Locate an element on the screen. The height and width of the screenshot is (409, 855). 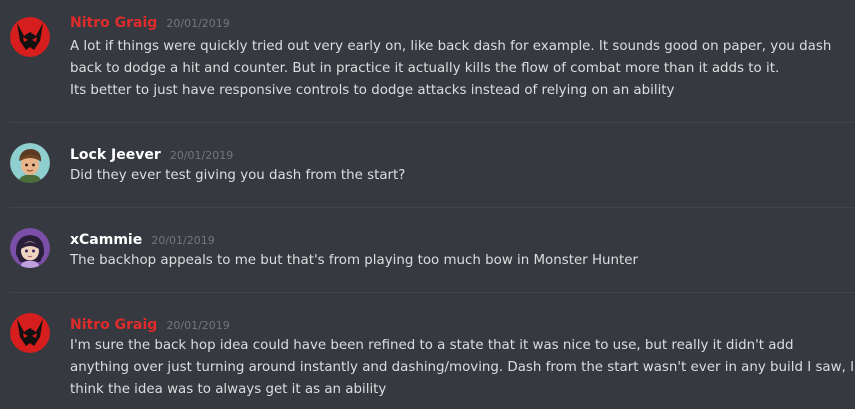
lock-jeever-avatar-icon is located at coordinates (30, 163).